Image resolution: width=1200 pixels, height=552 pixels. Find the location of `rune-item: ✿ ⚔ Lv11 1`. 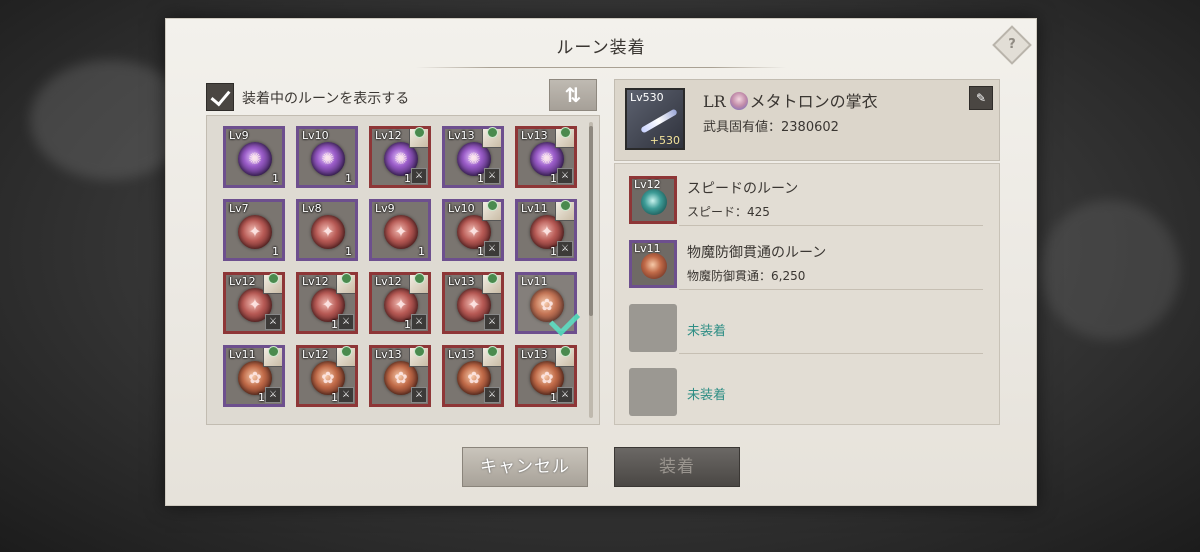

rune-item: ✿ ⚔ Lv11 1 is located at coordinates (254, 376).